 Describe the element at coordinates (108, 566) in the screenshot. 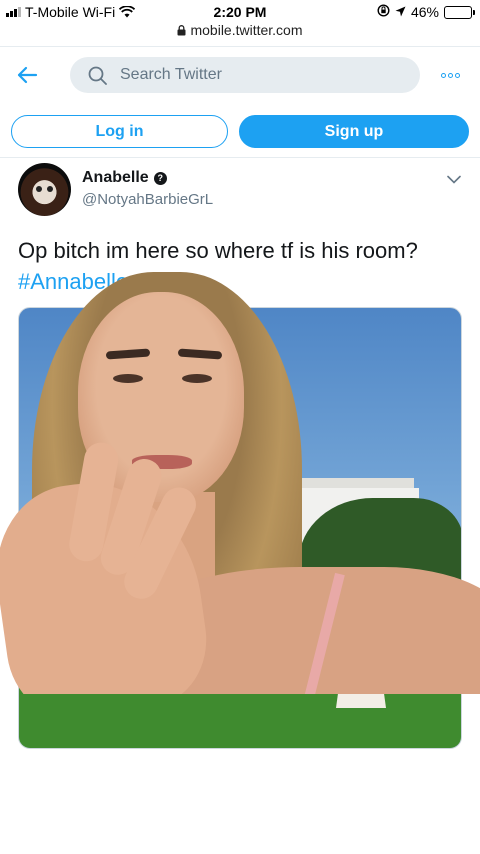

I see `hand` at that location.